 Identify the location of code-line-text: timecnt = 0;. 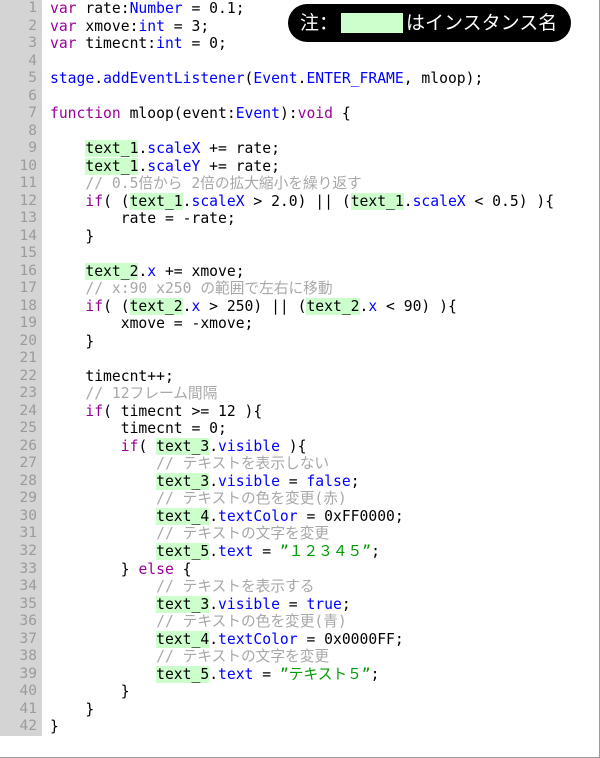
(320, 429).